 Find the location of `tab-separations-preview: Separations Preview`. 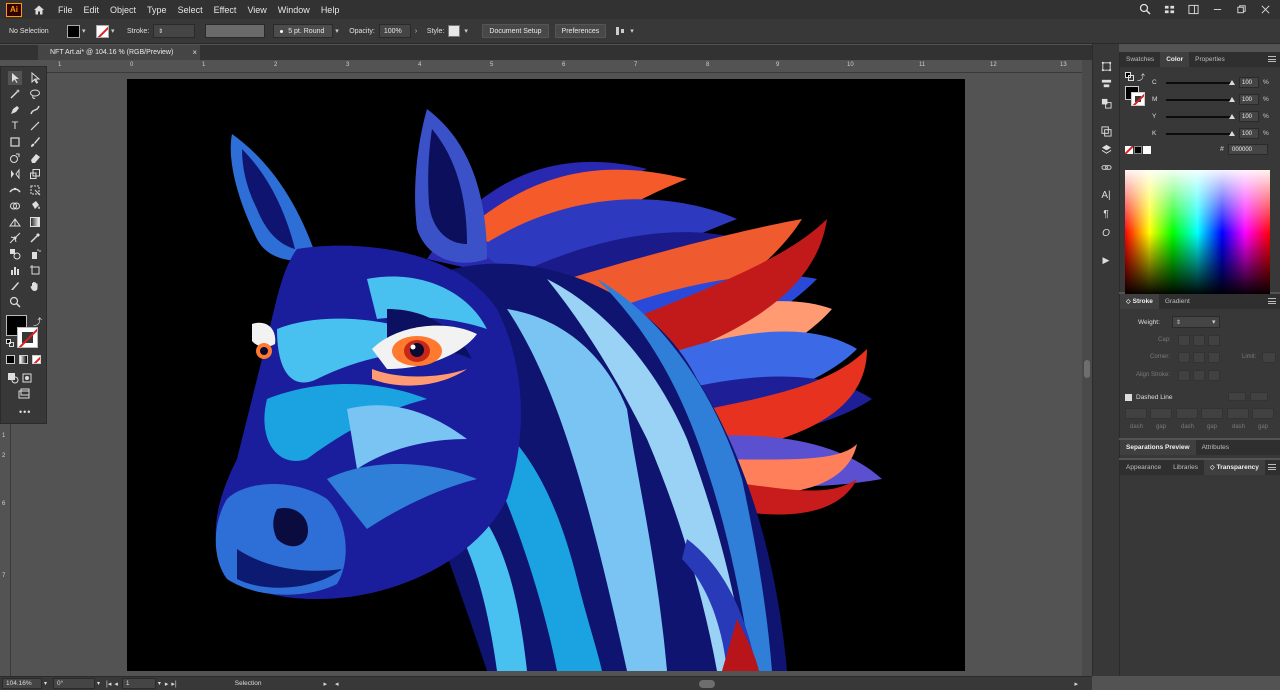

tab-separations-preview: Separations Preview is located at coordinates (1158, 447).